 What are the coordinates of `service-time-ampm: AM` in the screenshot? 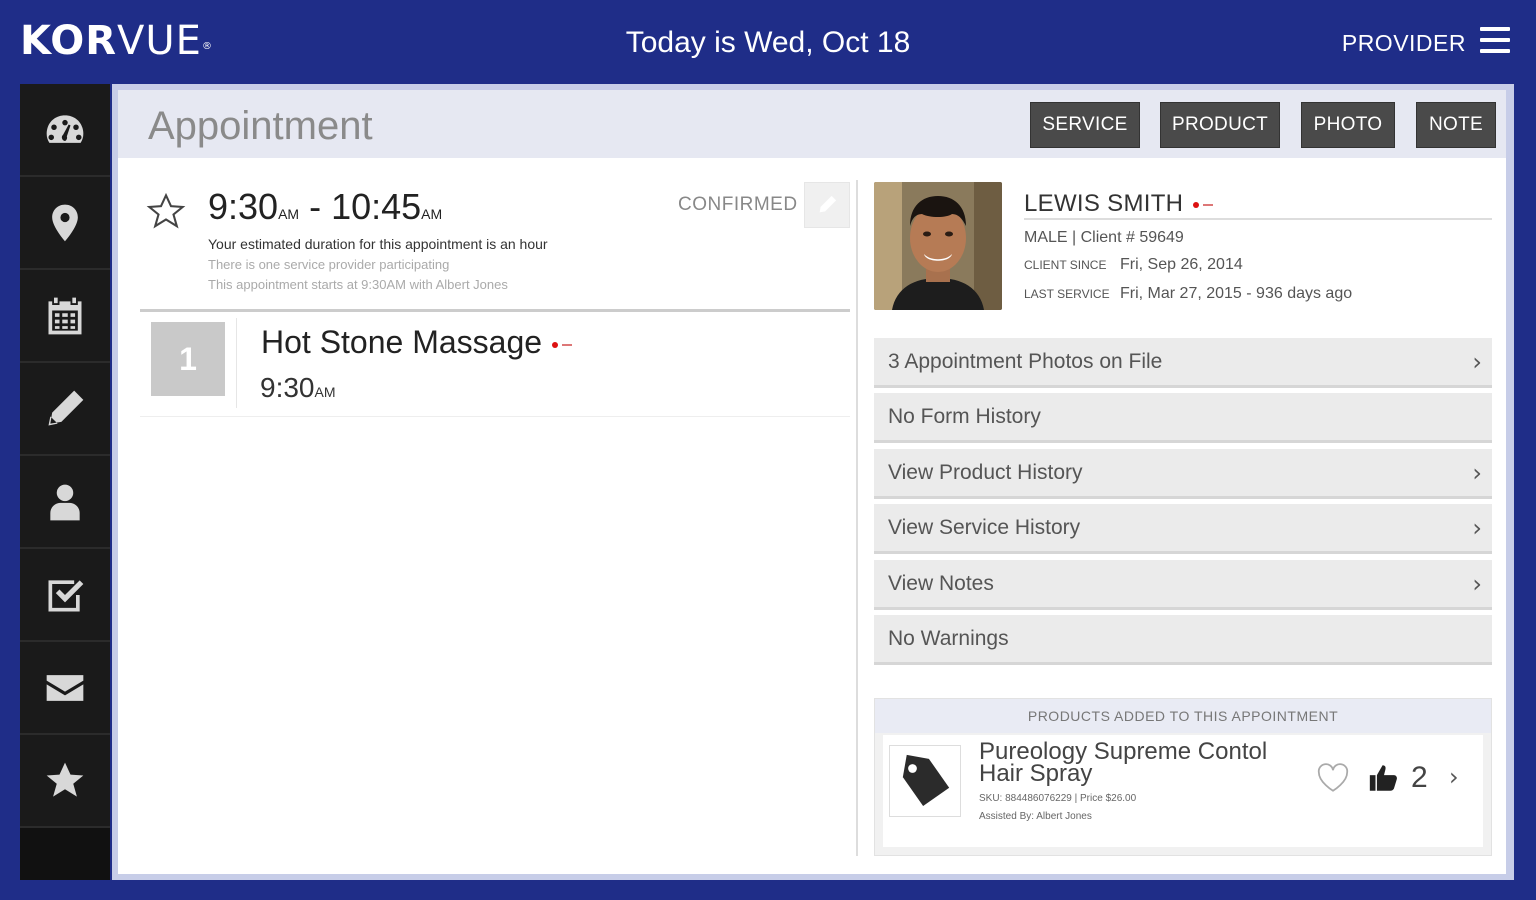 It's located at (325, 392).